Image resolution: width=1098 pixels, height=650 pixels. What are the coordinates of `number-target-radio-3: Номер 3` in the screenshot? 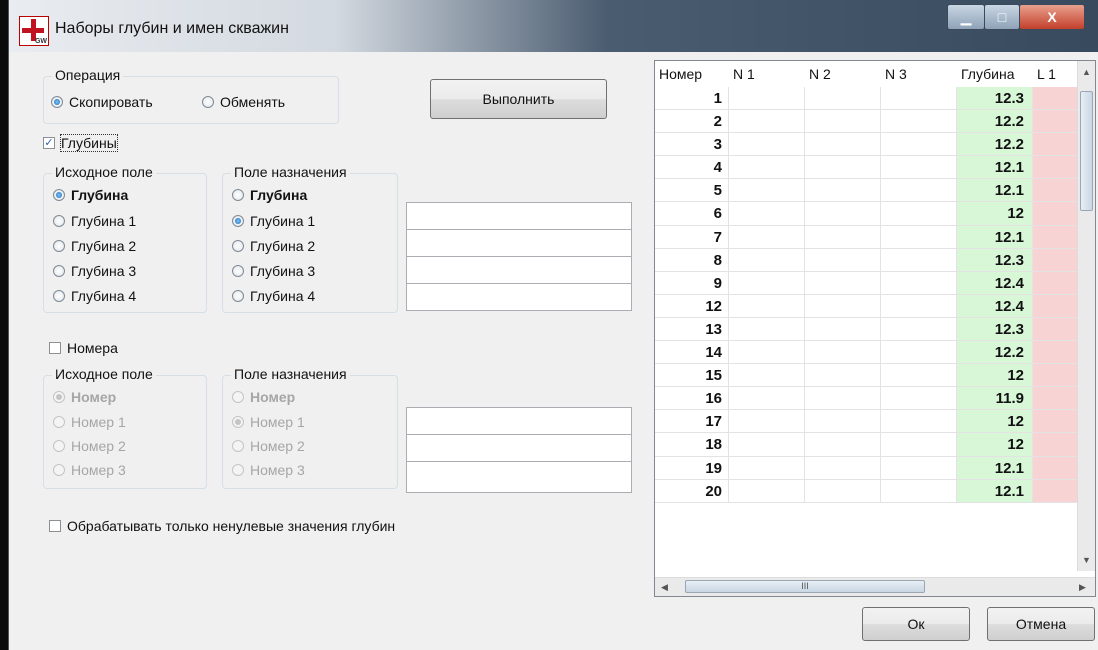 It's located at (268, 470).